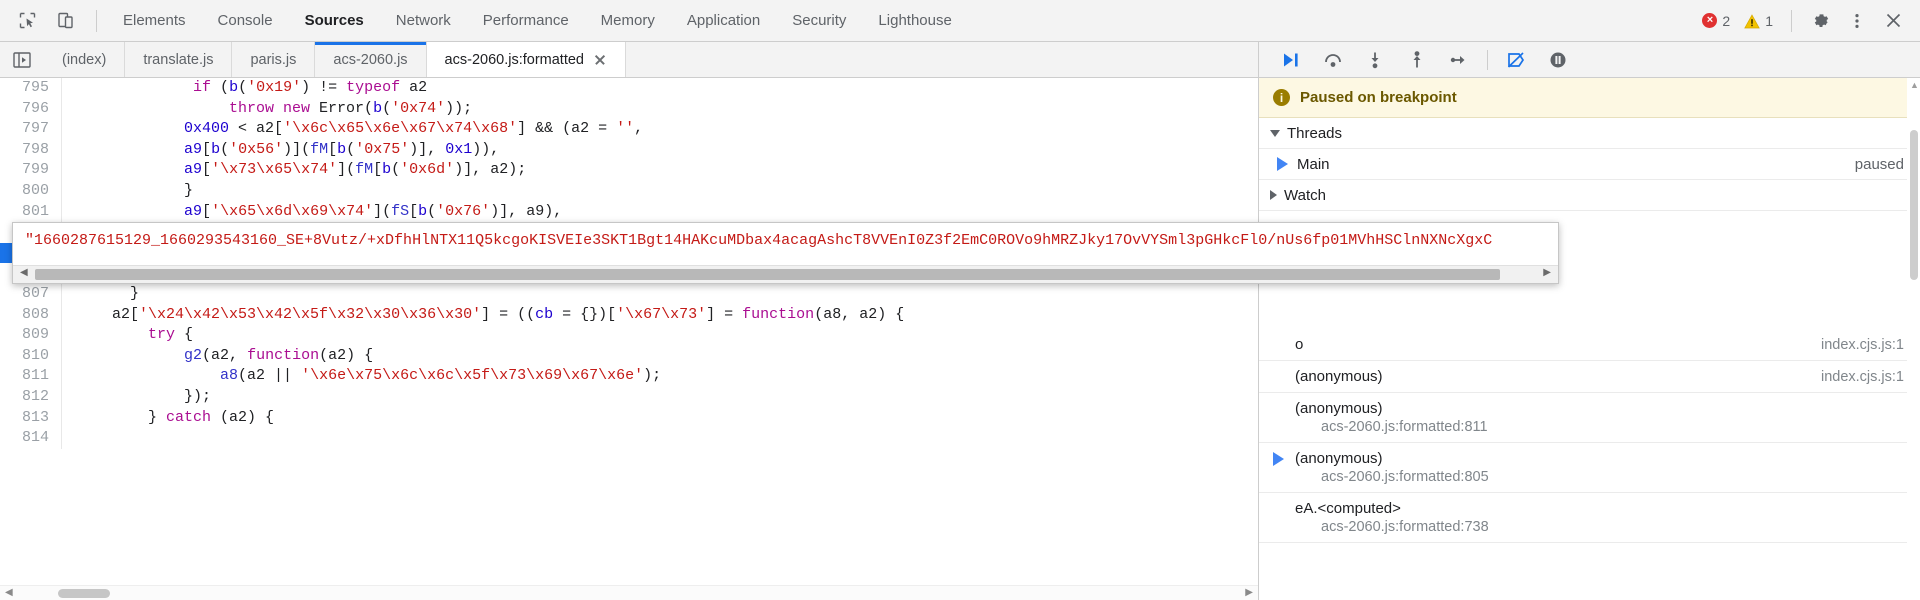 The height and width of the screenshot is (600, 1920). What do you see at coordinates (1589, 195) in the screenshot?
I see `section-watch: Watch` at bounding box center [1589, 195].